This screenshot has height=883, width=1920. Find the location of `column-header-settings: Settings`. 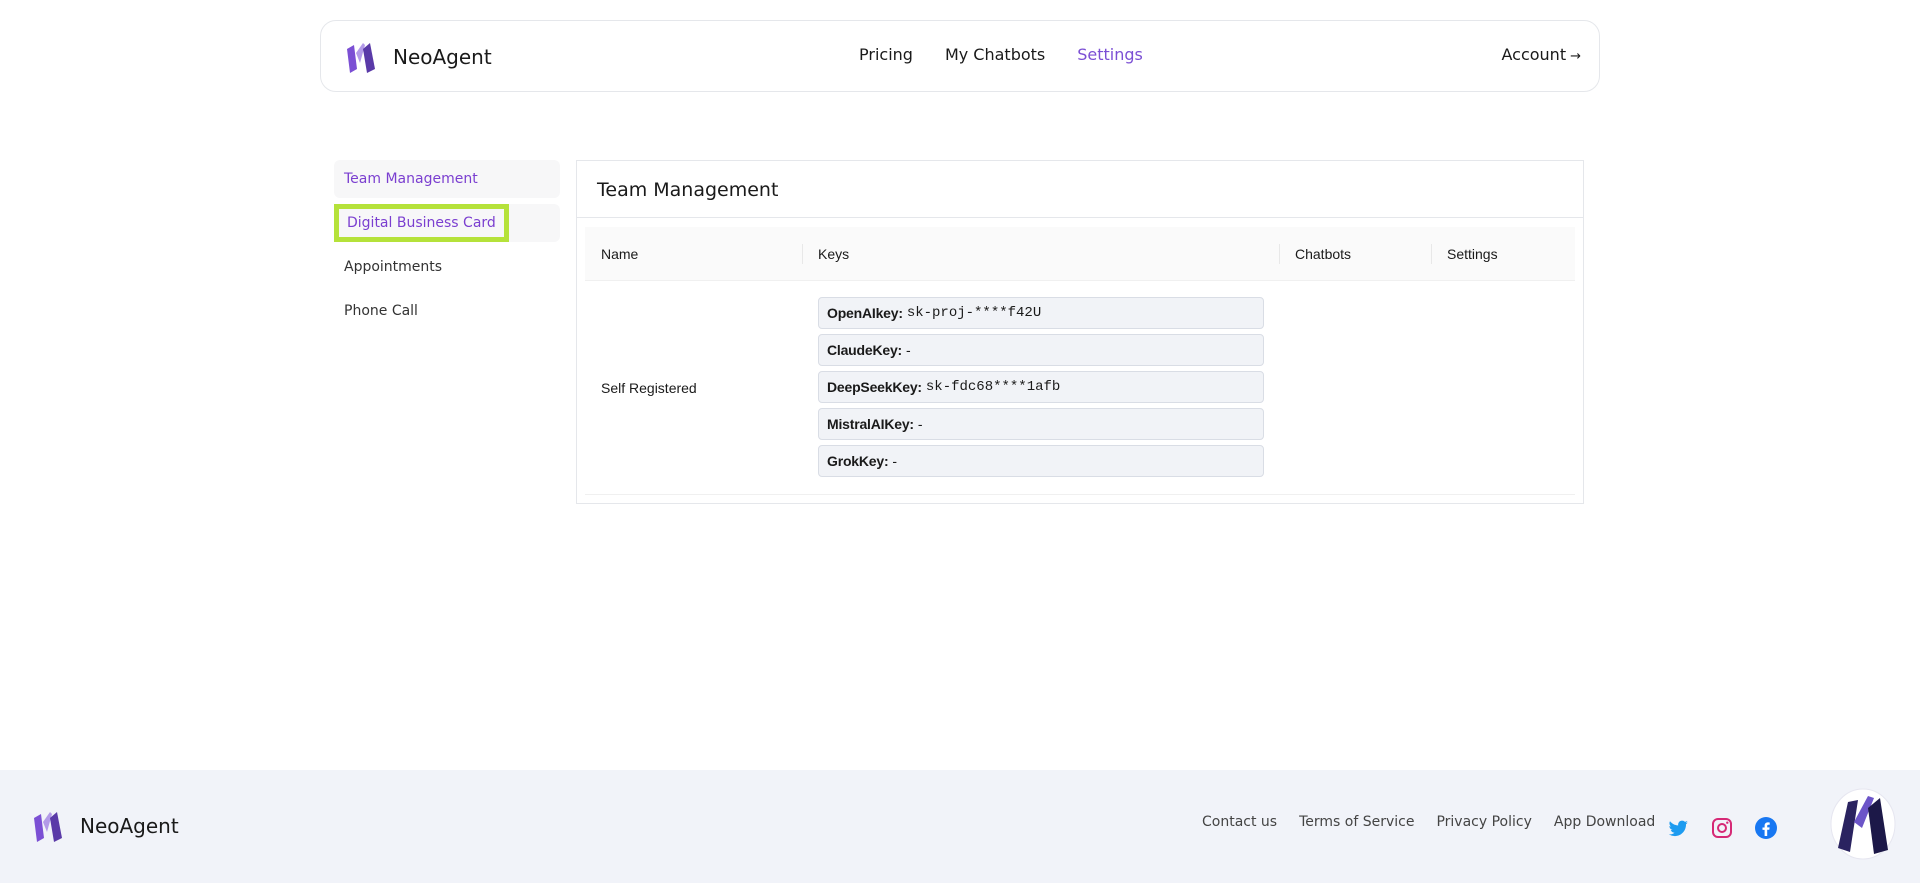

column-header-settings: Settings is located at coordinates (1503, 254).